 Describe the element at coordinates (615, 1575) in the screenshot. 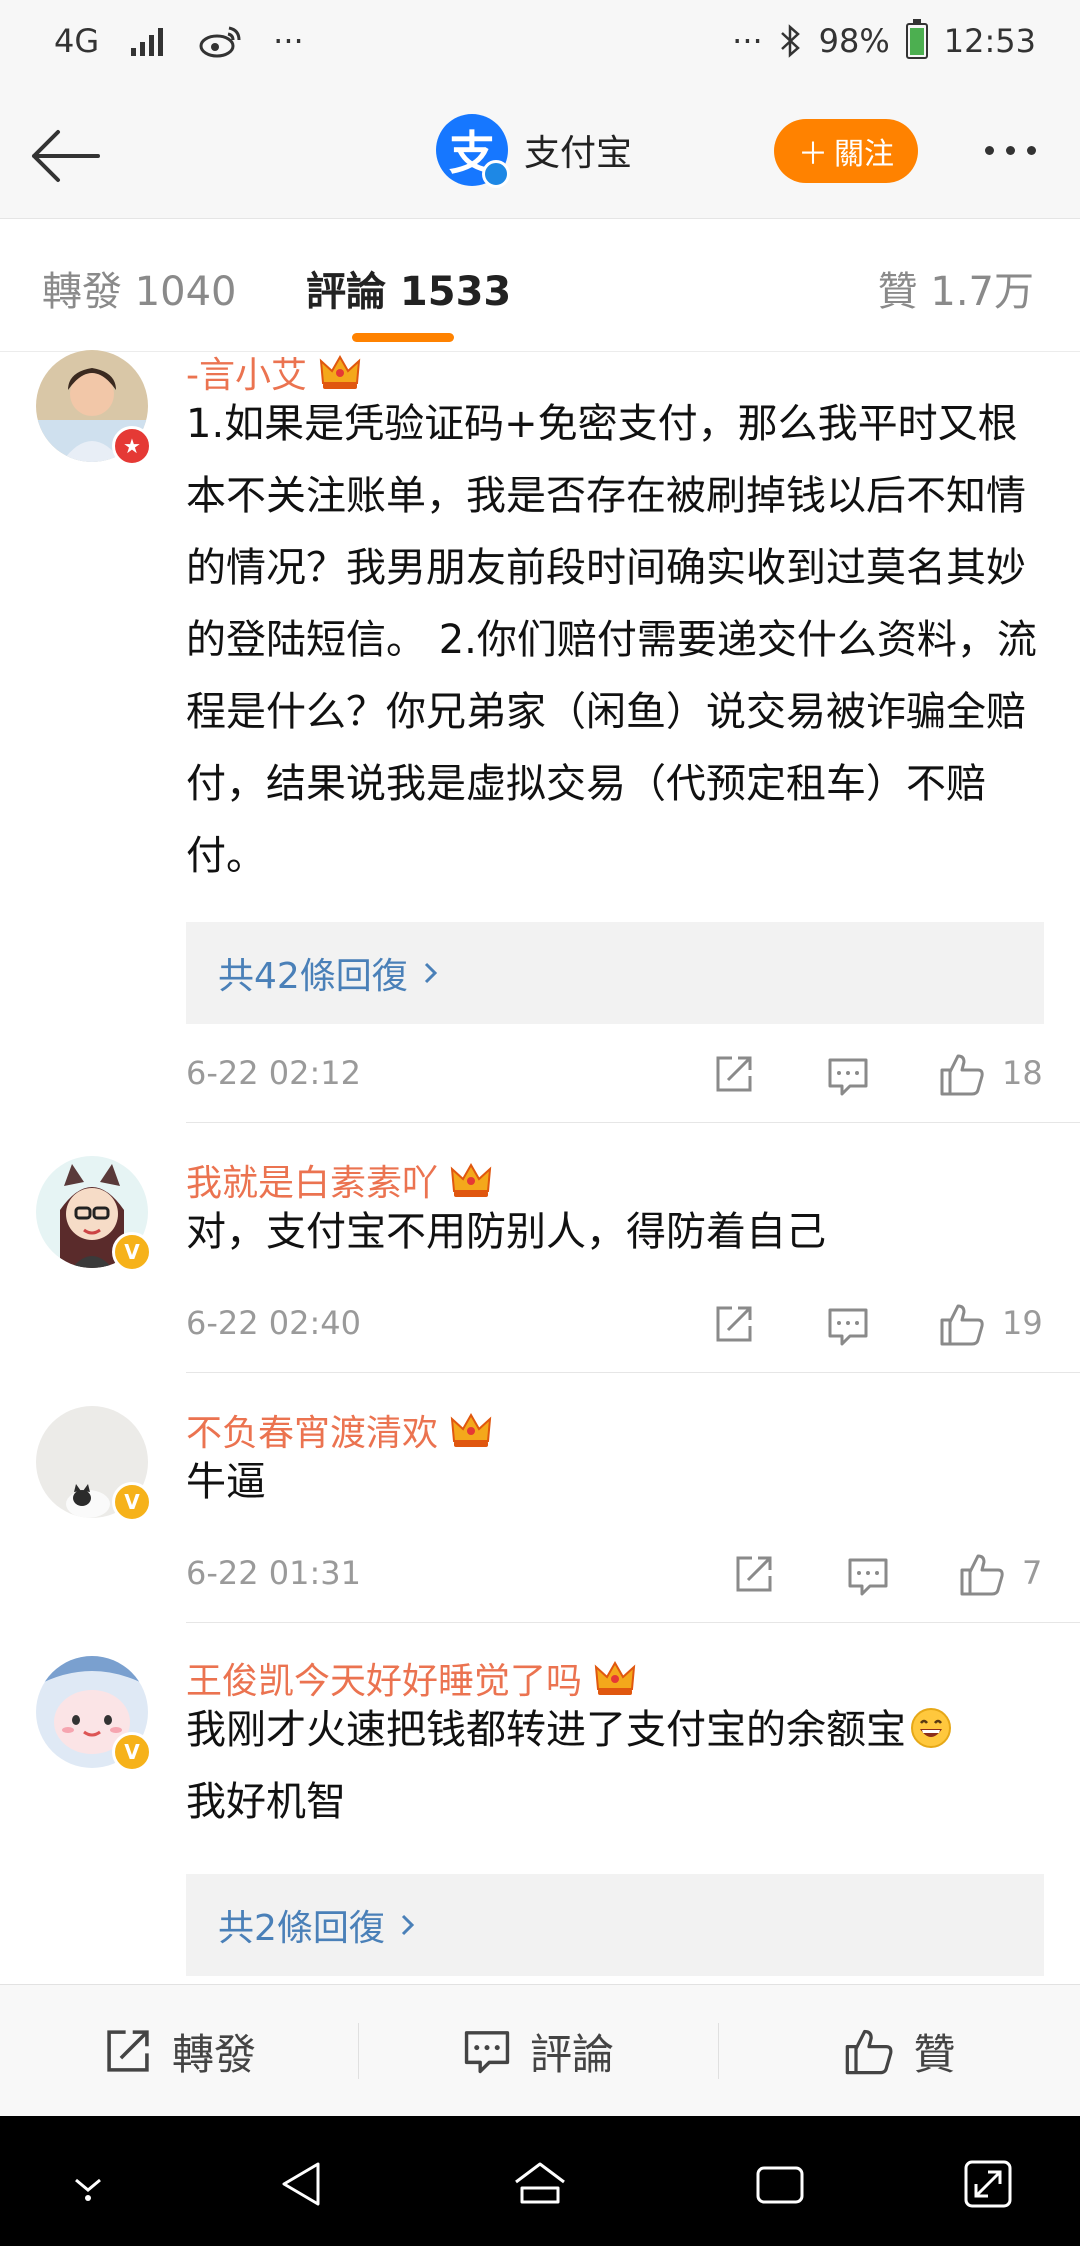

I see `comment-actions: 6-22 01:31 7` at that location.